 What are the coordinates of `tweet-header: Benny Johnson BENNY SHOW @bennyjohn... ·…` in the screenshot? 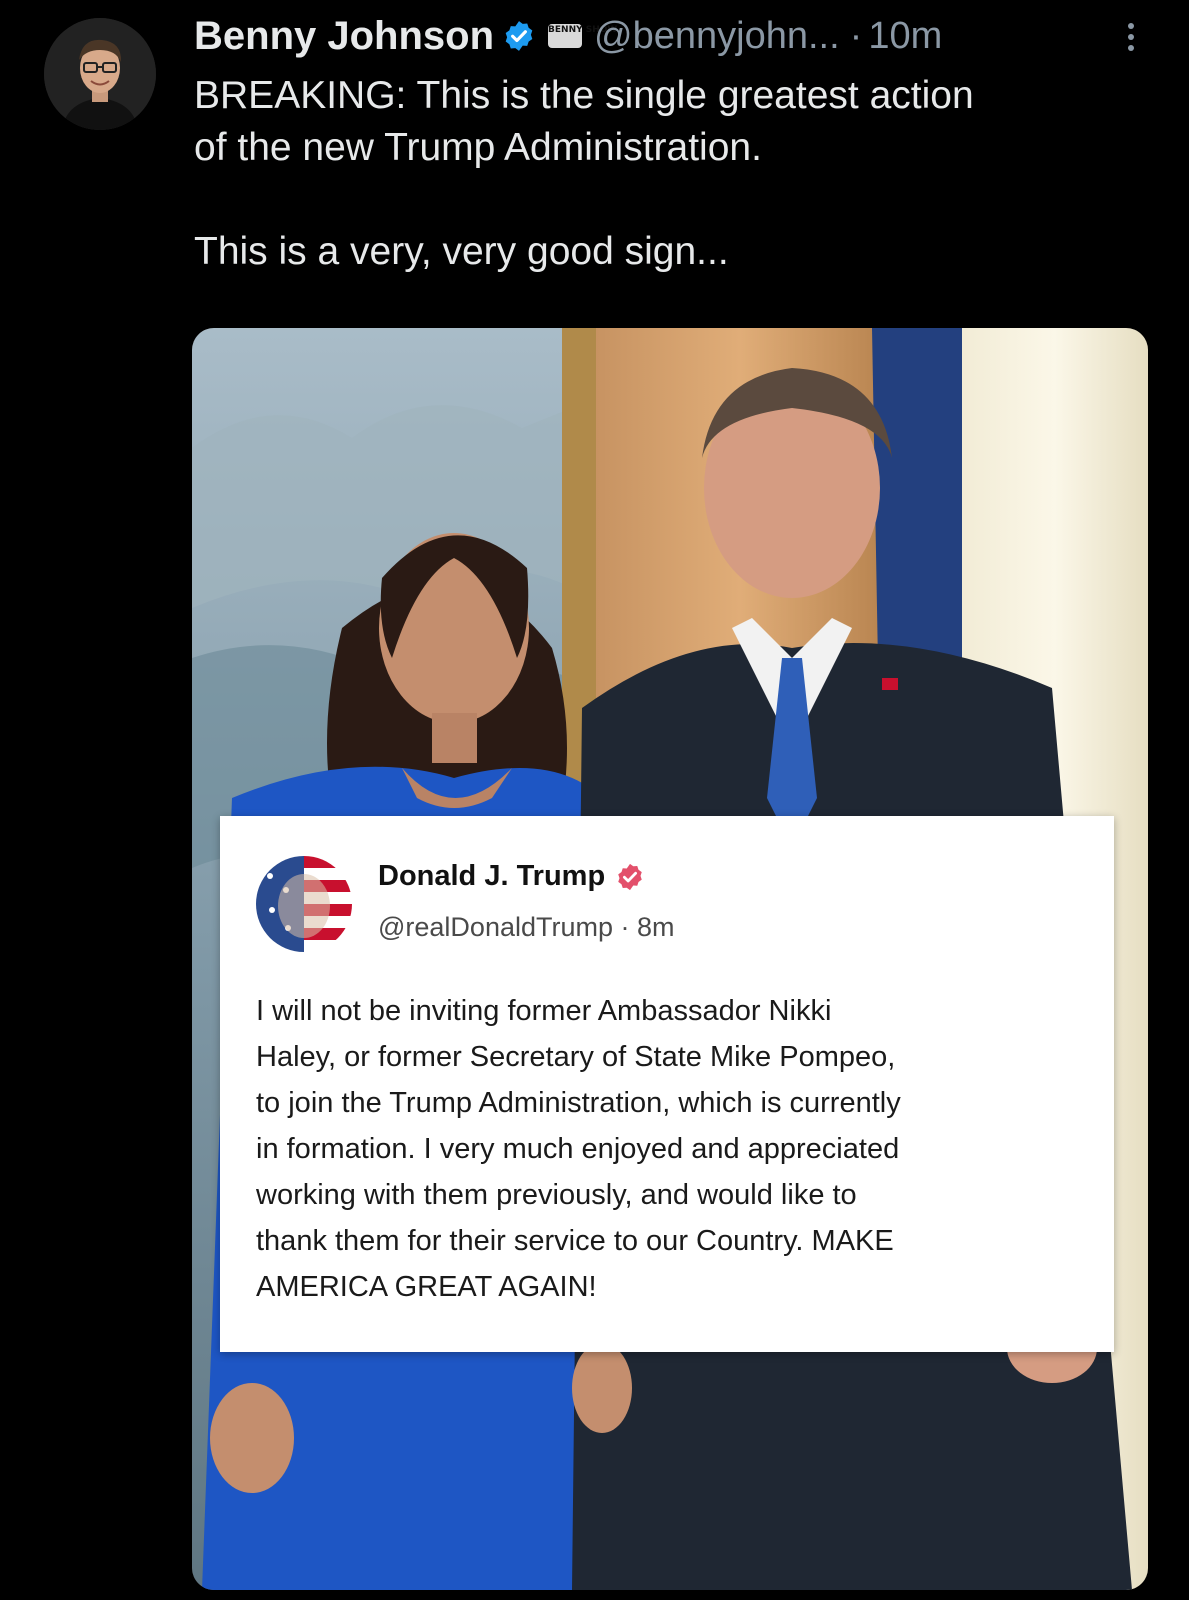 It's located at (669, 36).